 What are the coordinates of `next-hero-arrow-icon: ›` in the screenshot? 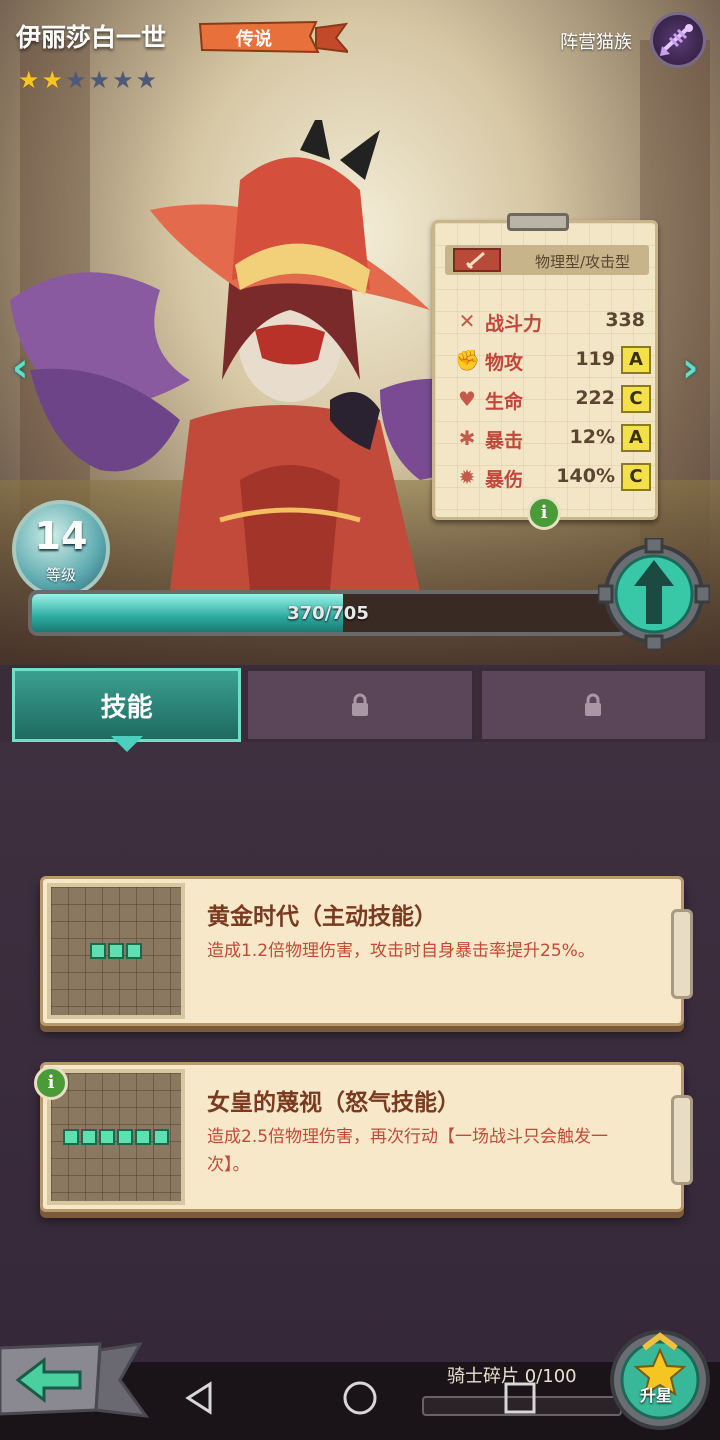 It's located at (690, 368).